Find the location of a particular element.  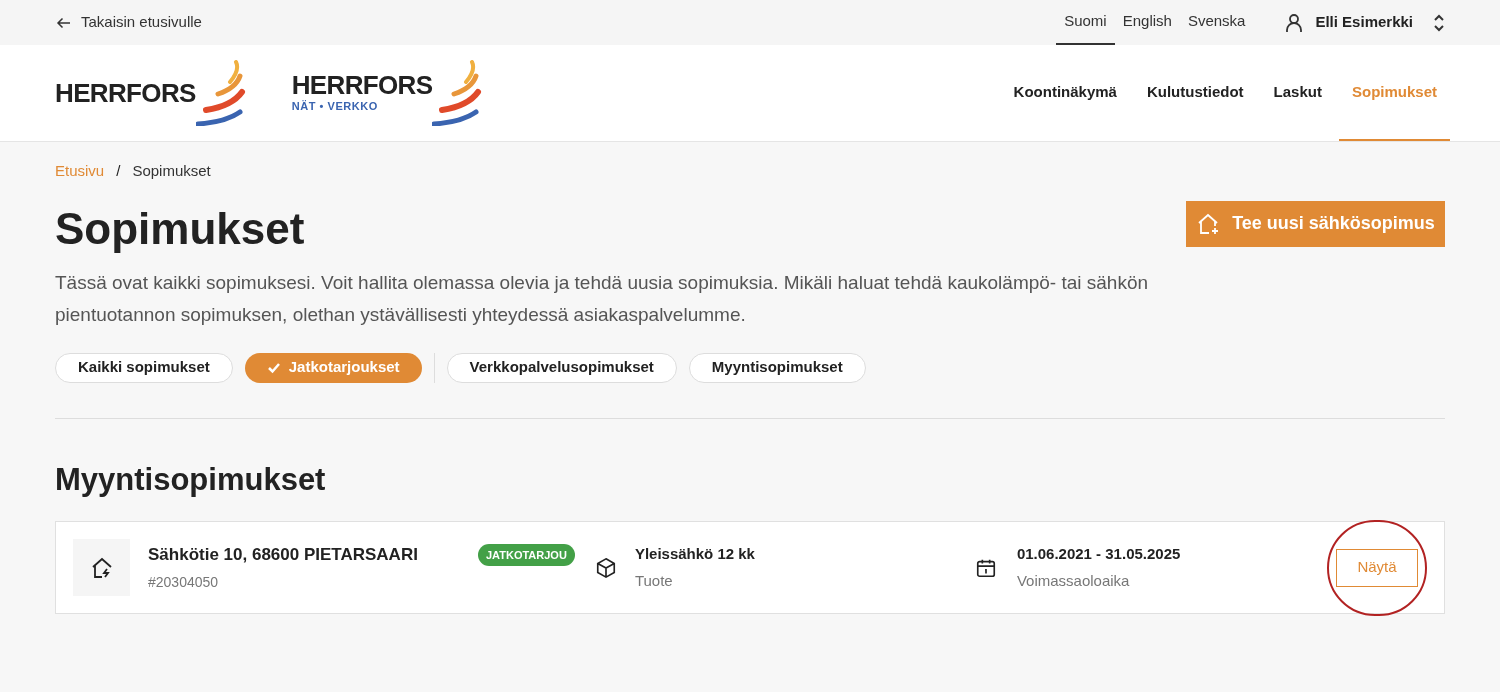

filter-chip: Myyntisopimukset is located at coordinates (777, 367).